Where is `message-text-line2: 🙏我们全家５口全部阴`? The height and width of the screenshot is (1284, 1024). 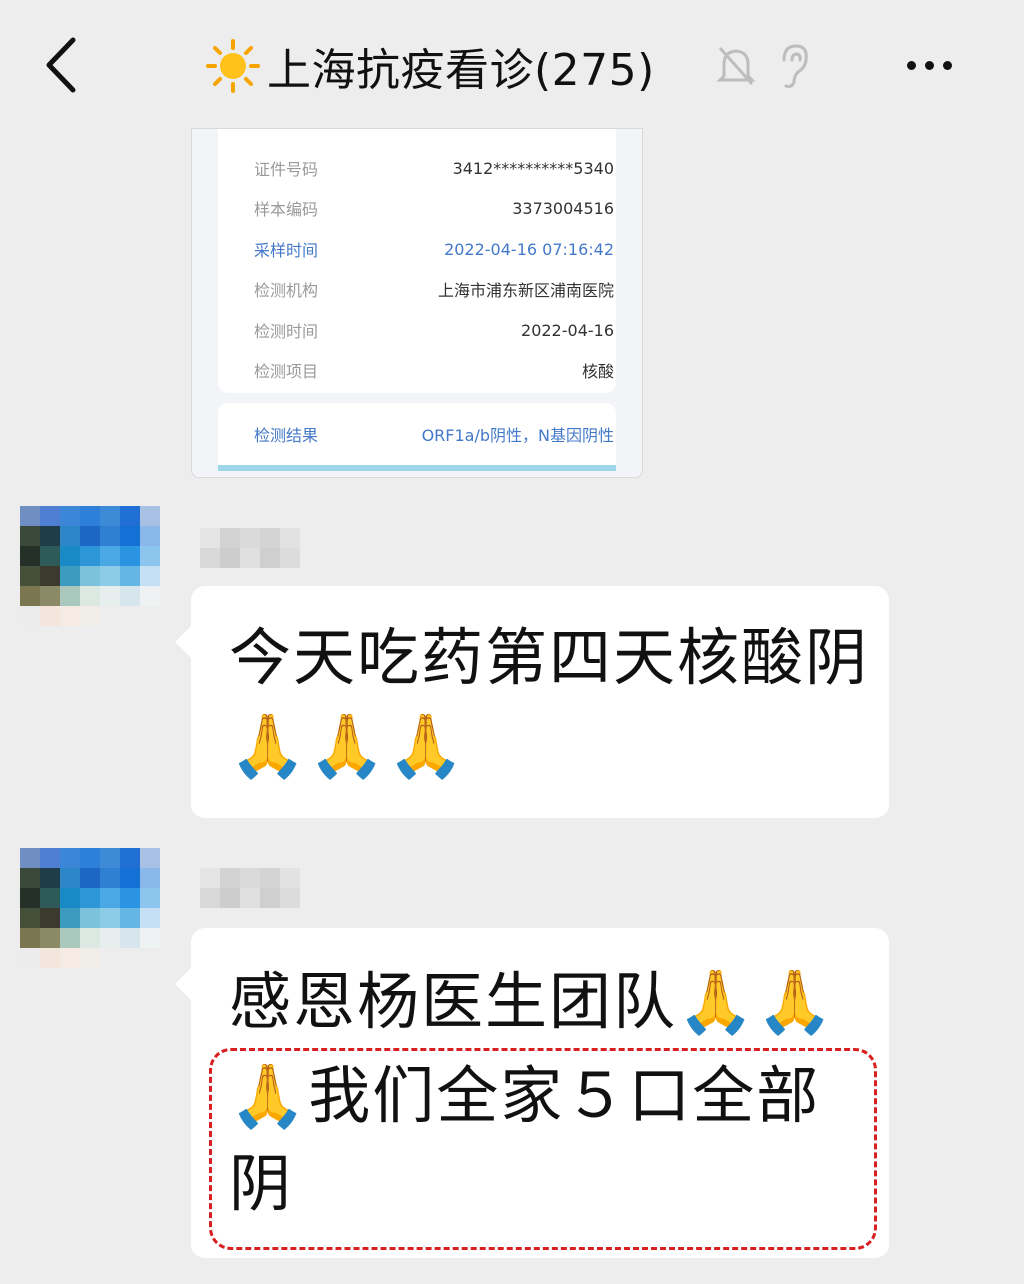
message-text-line2: 🙏我们全家５口全部阴 is located at coordinates (525, 1139).